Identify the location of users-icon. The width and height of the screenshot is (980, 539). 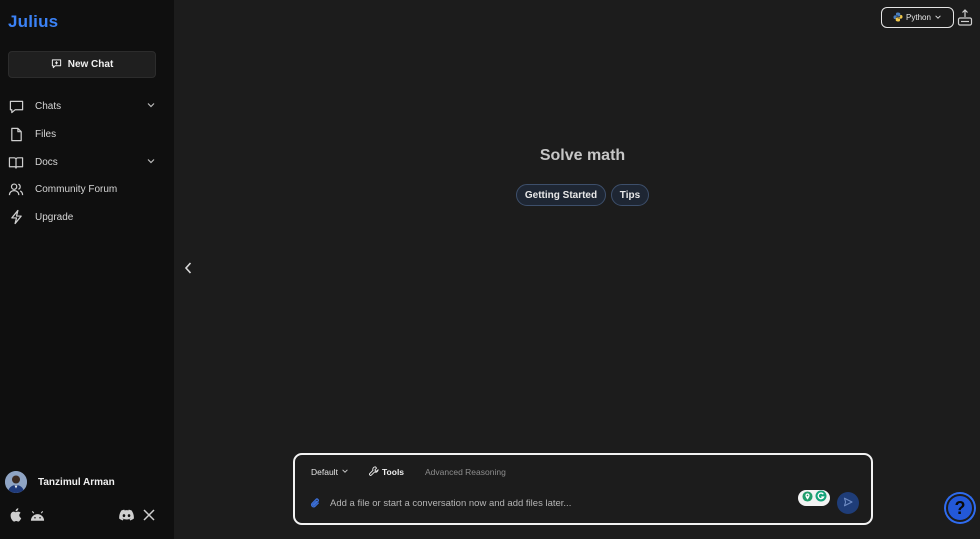
(16, 189).